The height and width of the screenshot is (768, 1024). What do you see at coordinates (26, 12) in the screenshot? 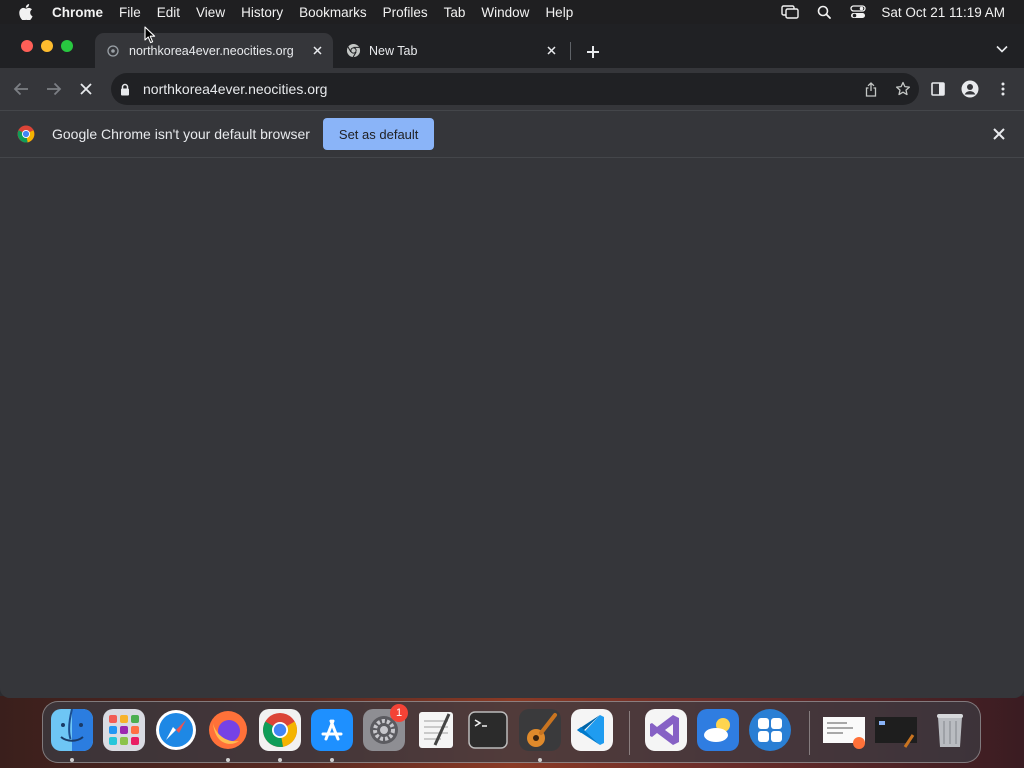
I see `apple-menu-icon` at bounding box center [26, 12].